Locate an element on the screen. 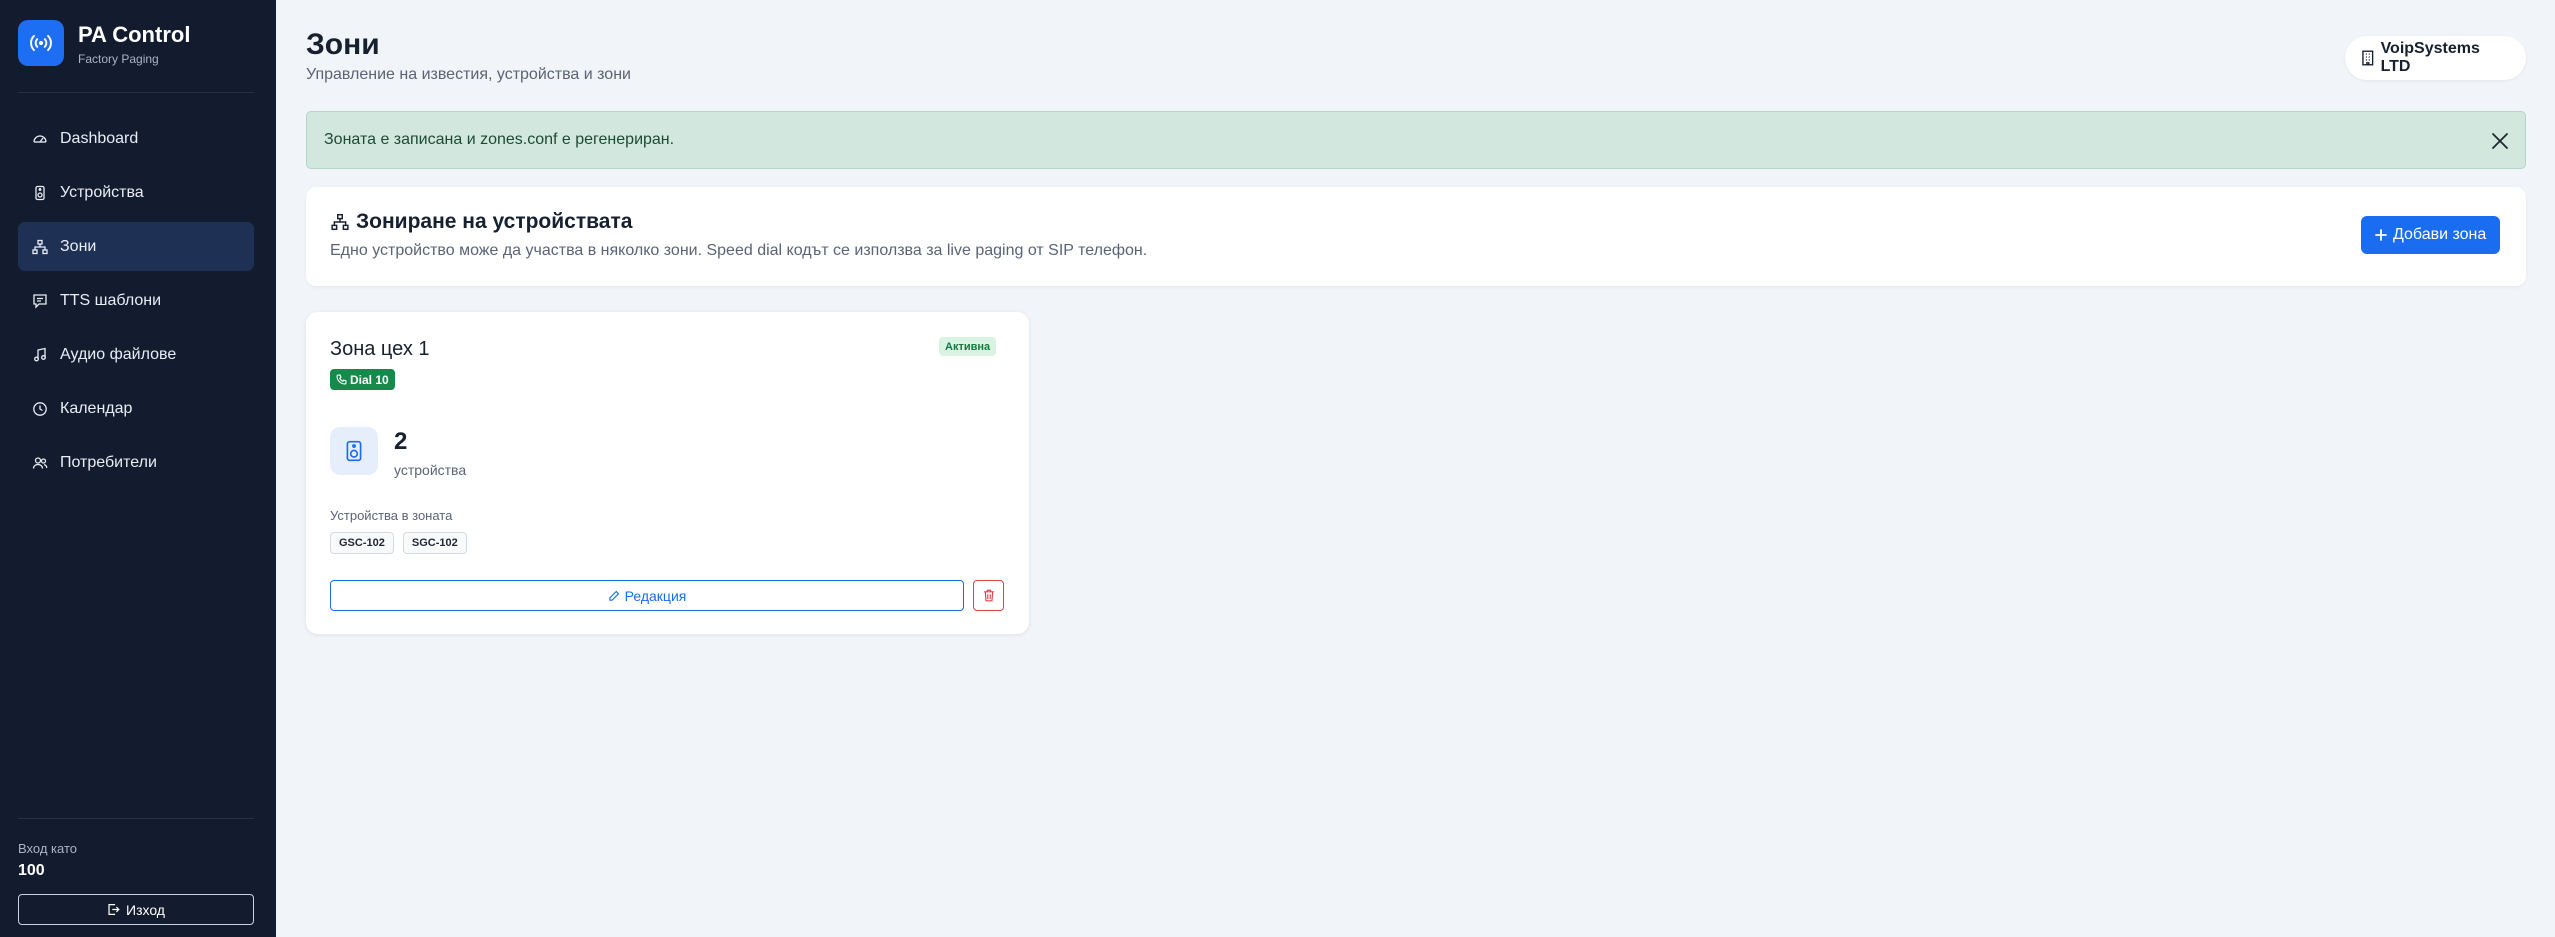 This screenshot has width=2555, height=937. sidebar-item-label: Устройства is located at coordinates (102, 192).